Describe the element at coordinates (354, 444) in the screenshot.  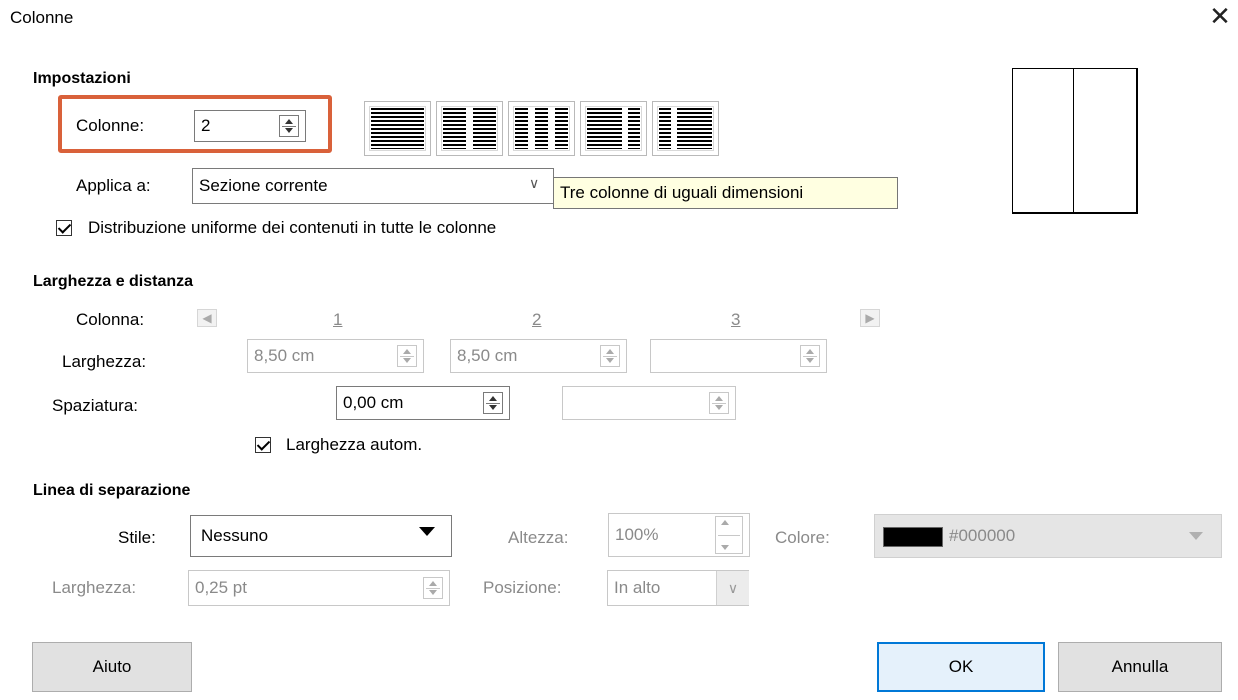
I see `auto-width-label: Larghezza autom.` at that location.